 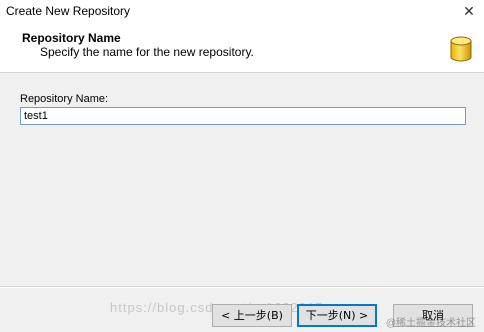 What do you see at coordinates (337, 315) in the screenshot?
I see `next-button: 下一步(N) >` at bounding box center [337, 315].